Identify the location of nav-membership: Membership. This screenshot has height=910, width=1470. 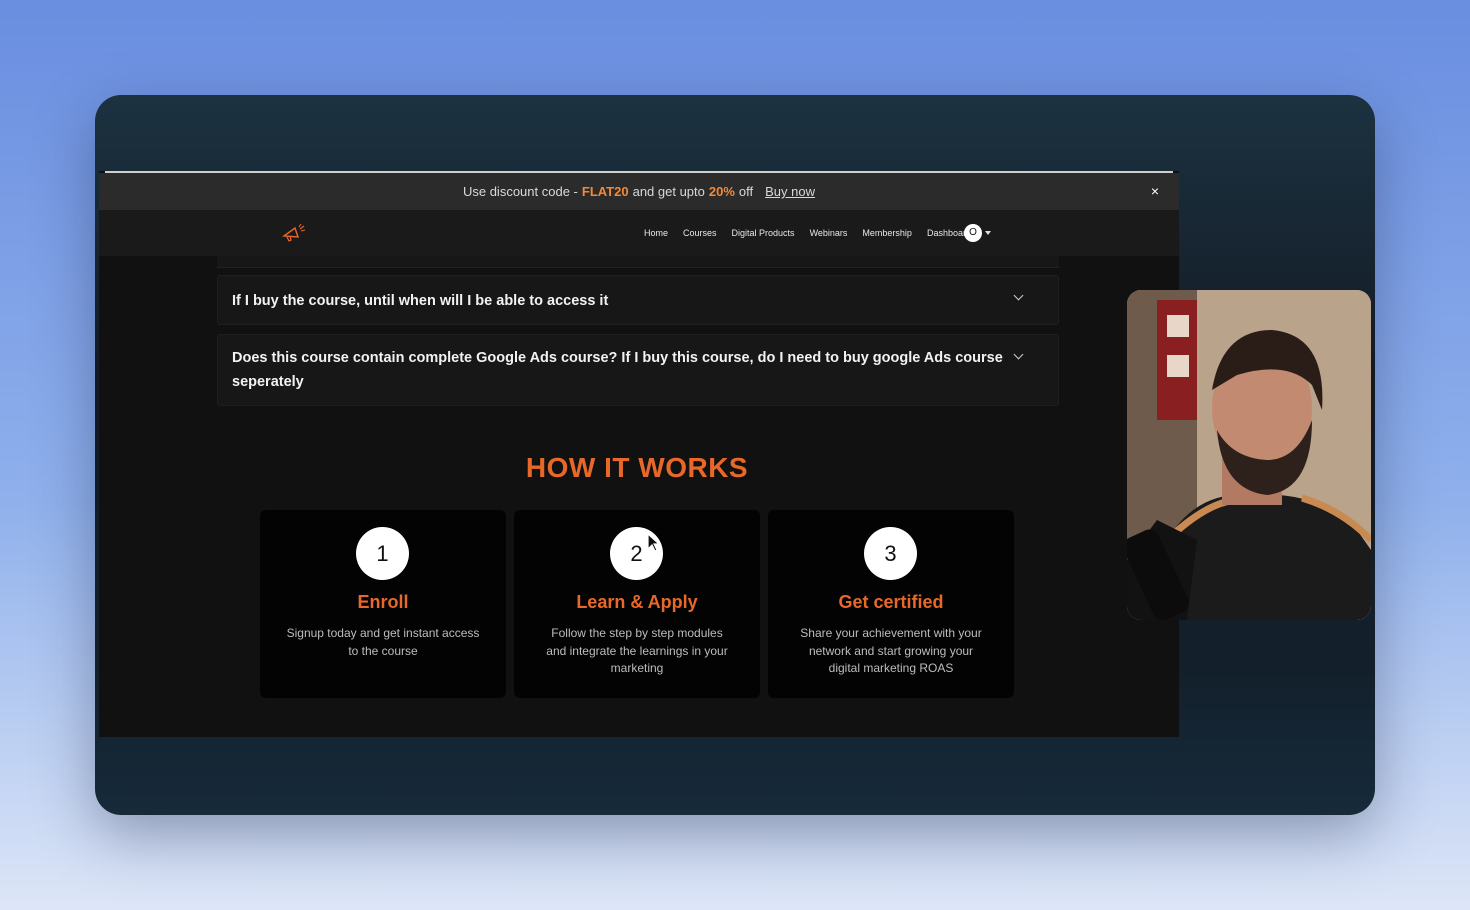
(887, 233).